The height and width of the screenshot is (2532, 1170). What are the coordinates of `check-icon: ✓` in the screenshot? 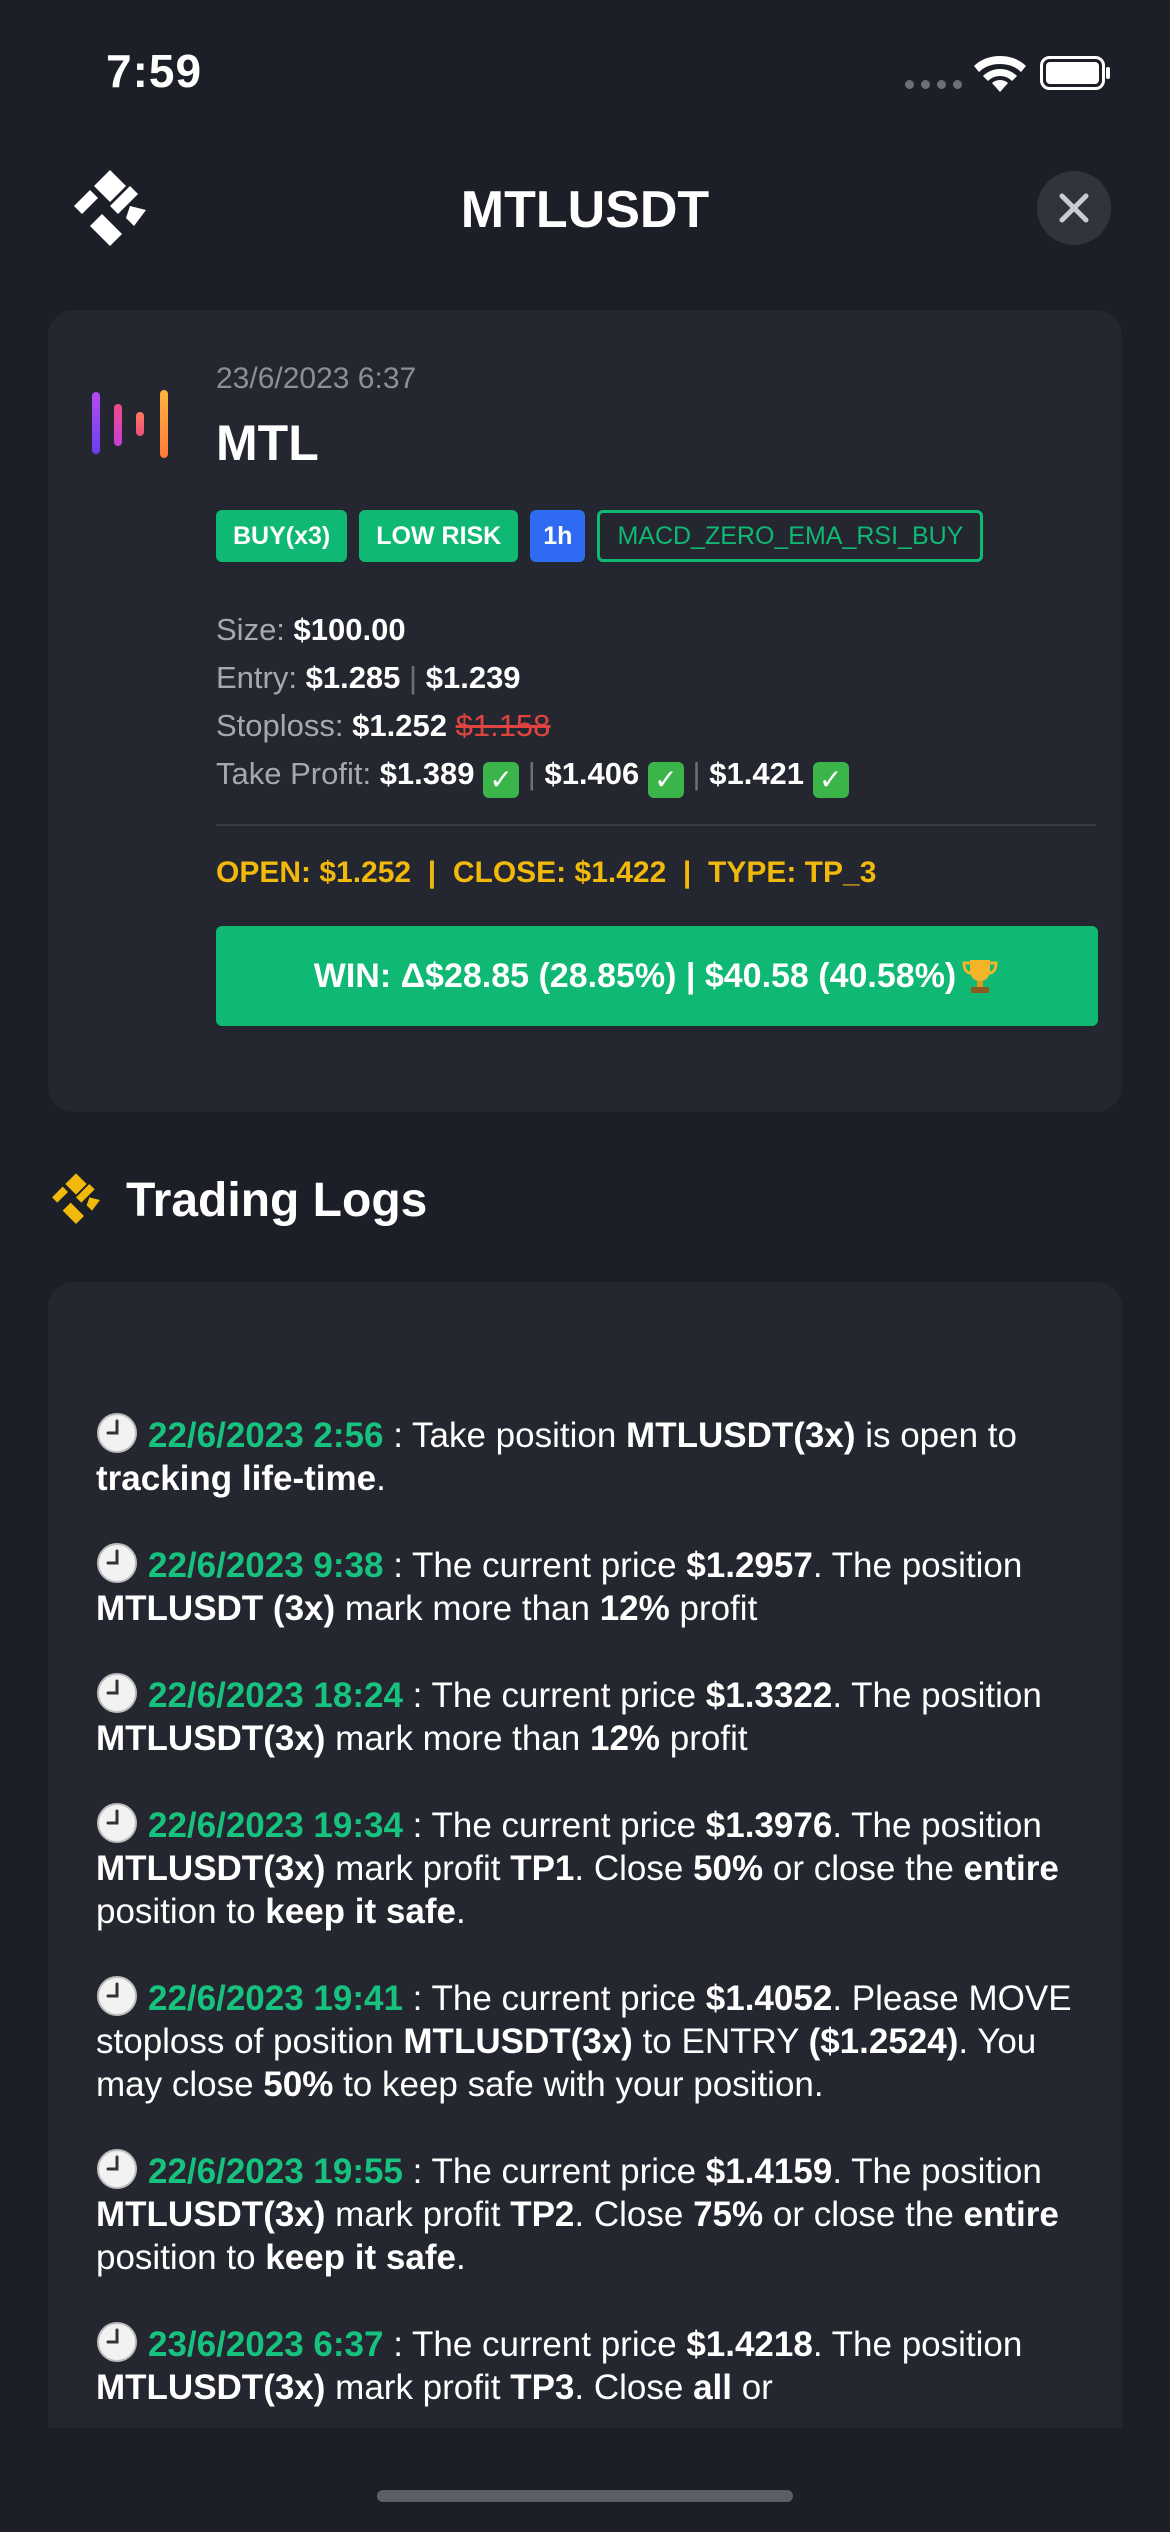 It's located at (830, 780).